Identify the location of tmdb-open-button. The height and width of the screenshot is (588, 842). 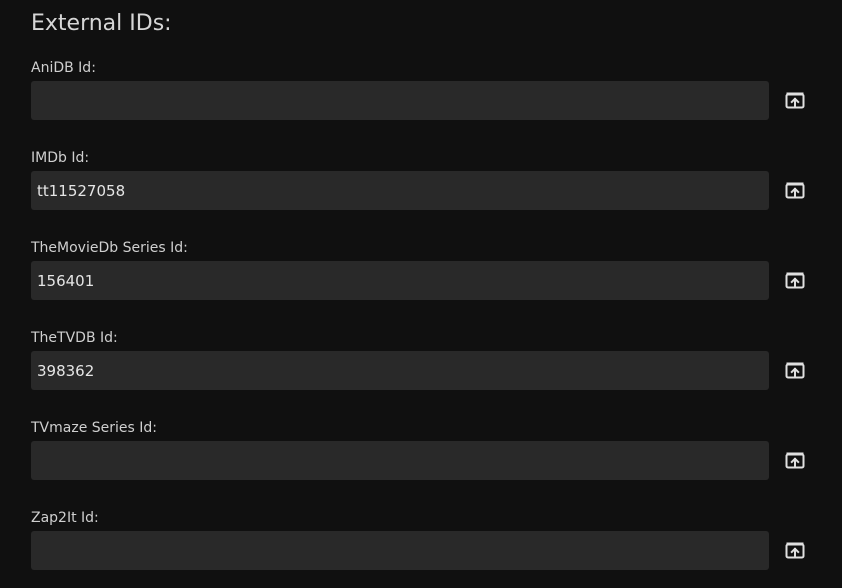
(795, 280).